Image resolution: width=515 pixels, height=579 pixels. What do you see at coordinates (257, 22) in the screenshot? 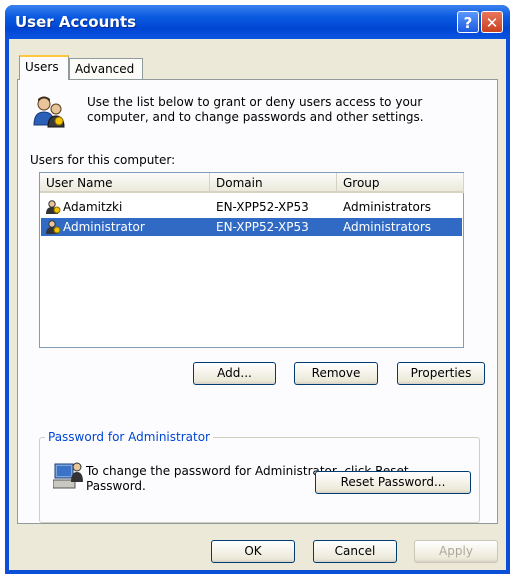
I see `title-bar: User Accounts ? ✕` at bounding box center [257, 22].